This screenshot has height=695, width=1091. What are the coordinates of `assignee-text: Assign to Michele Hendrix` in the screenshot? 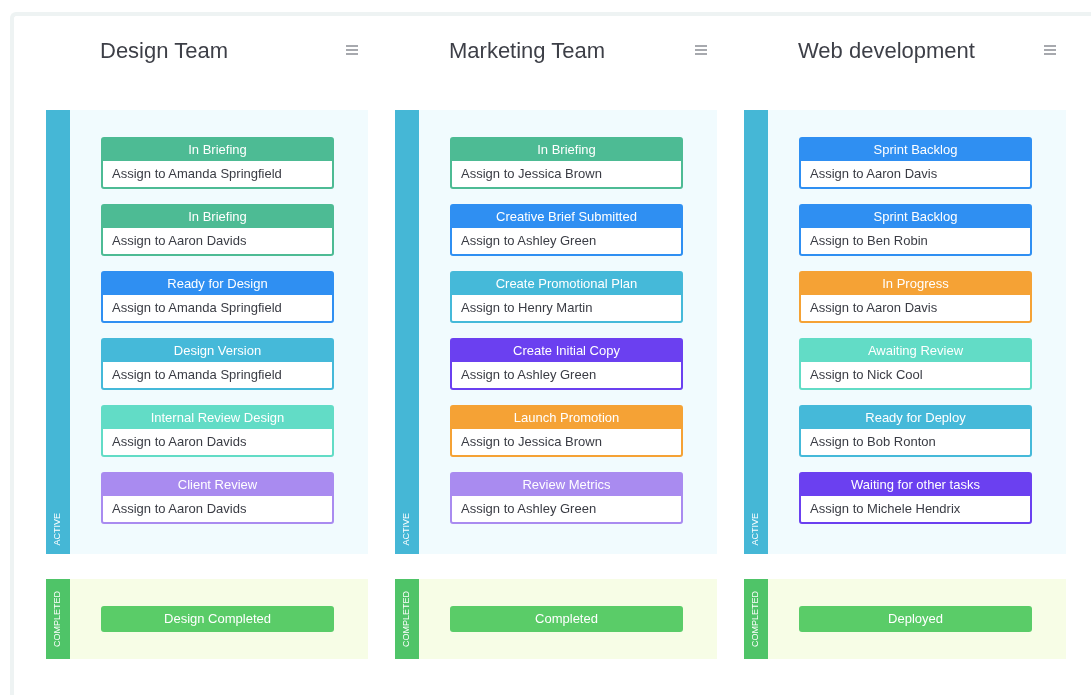 It's located at (885, 509).